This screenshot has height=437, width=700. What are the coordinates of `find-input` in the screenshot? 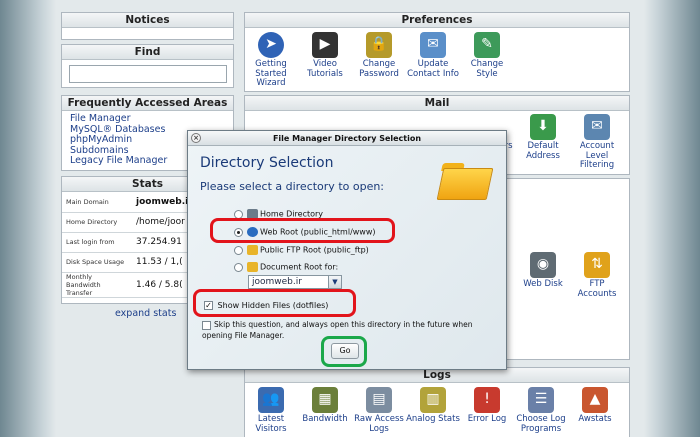 It's located at (148, 74).